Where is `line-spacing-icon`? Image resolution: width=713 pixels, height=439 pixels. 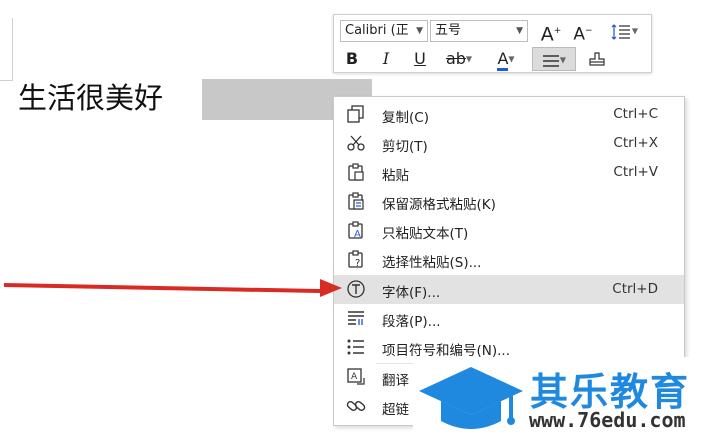 line-spacing-icon is located at coordinates (620, 31).